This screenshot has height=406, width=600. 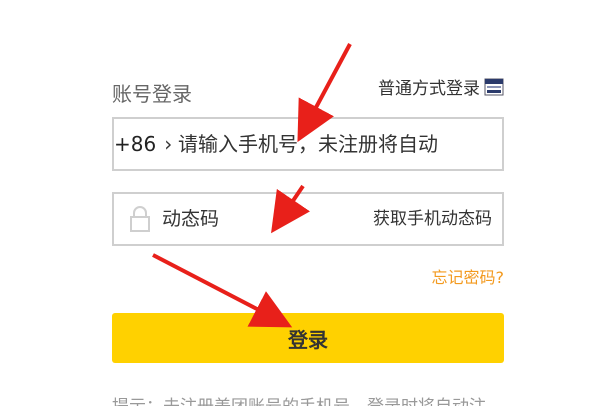 What do you see at coordinates (168, 144) in the screenshot?
I see `chevron-right-icon: ›` at bounding box center [168, 144].